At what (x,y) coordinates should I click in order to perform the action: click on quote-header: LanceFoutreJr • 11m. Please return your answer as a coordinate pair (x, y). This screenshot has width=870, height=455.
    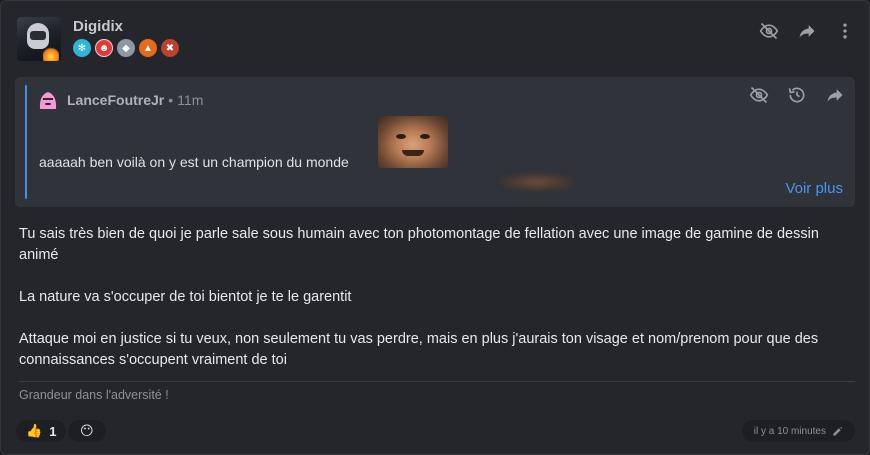
    Looking at the image, I should click on (135, 100).